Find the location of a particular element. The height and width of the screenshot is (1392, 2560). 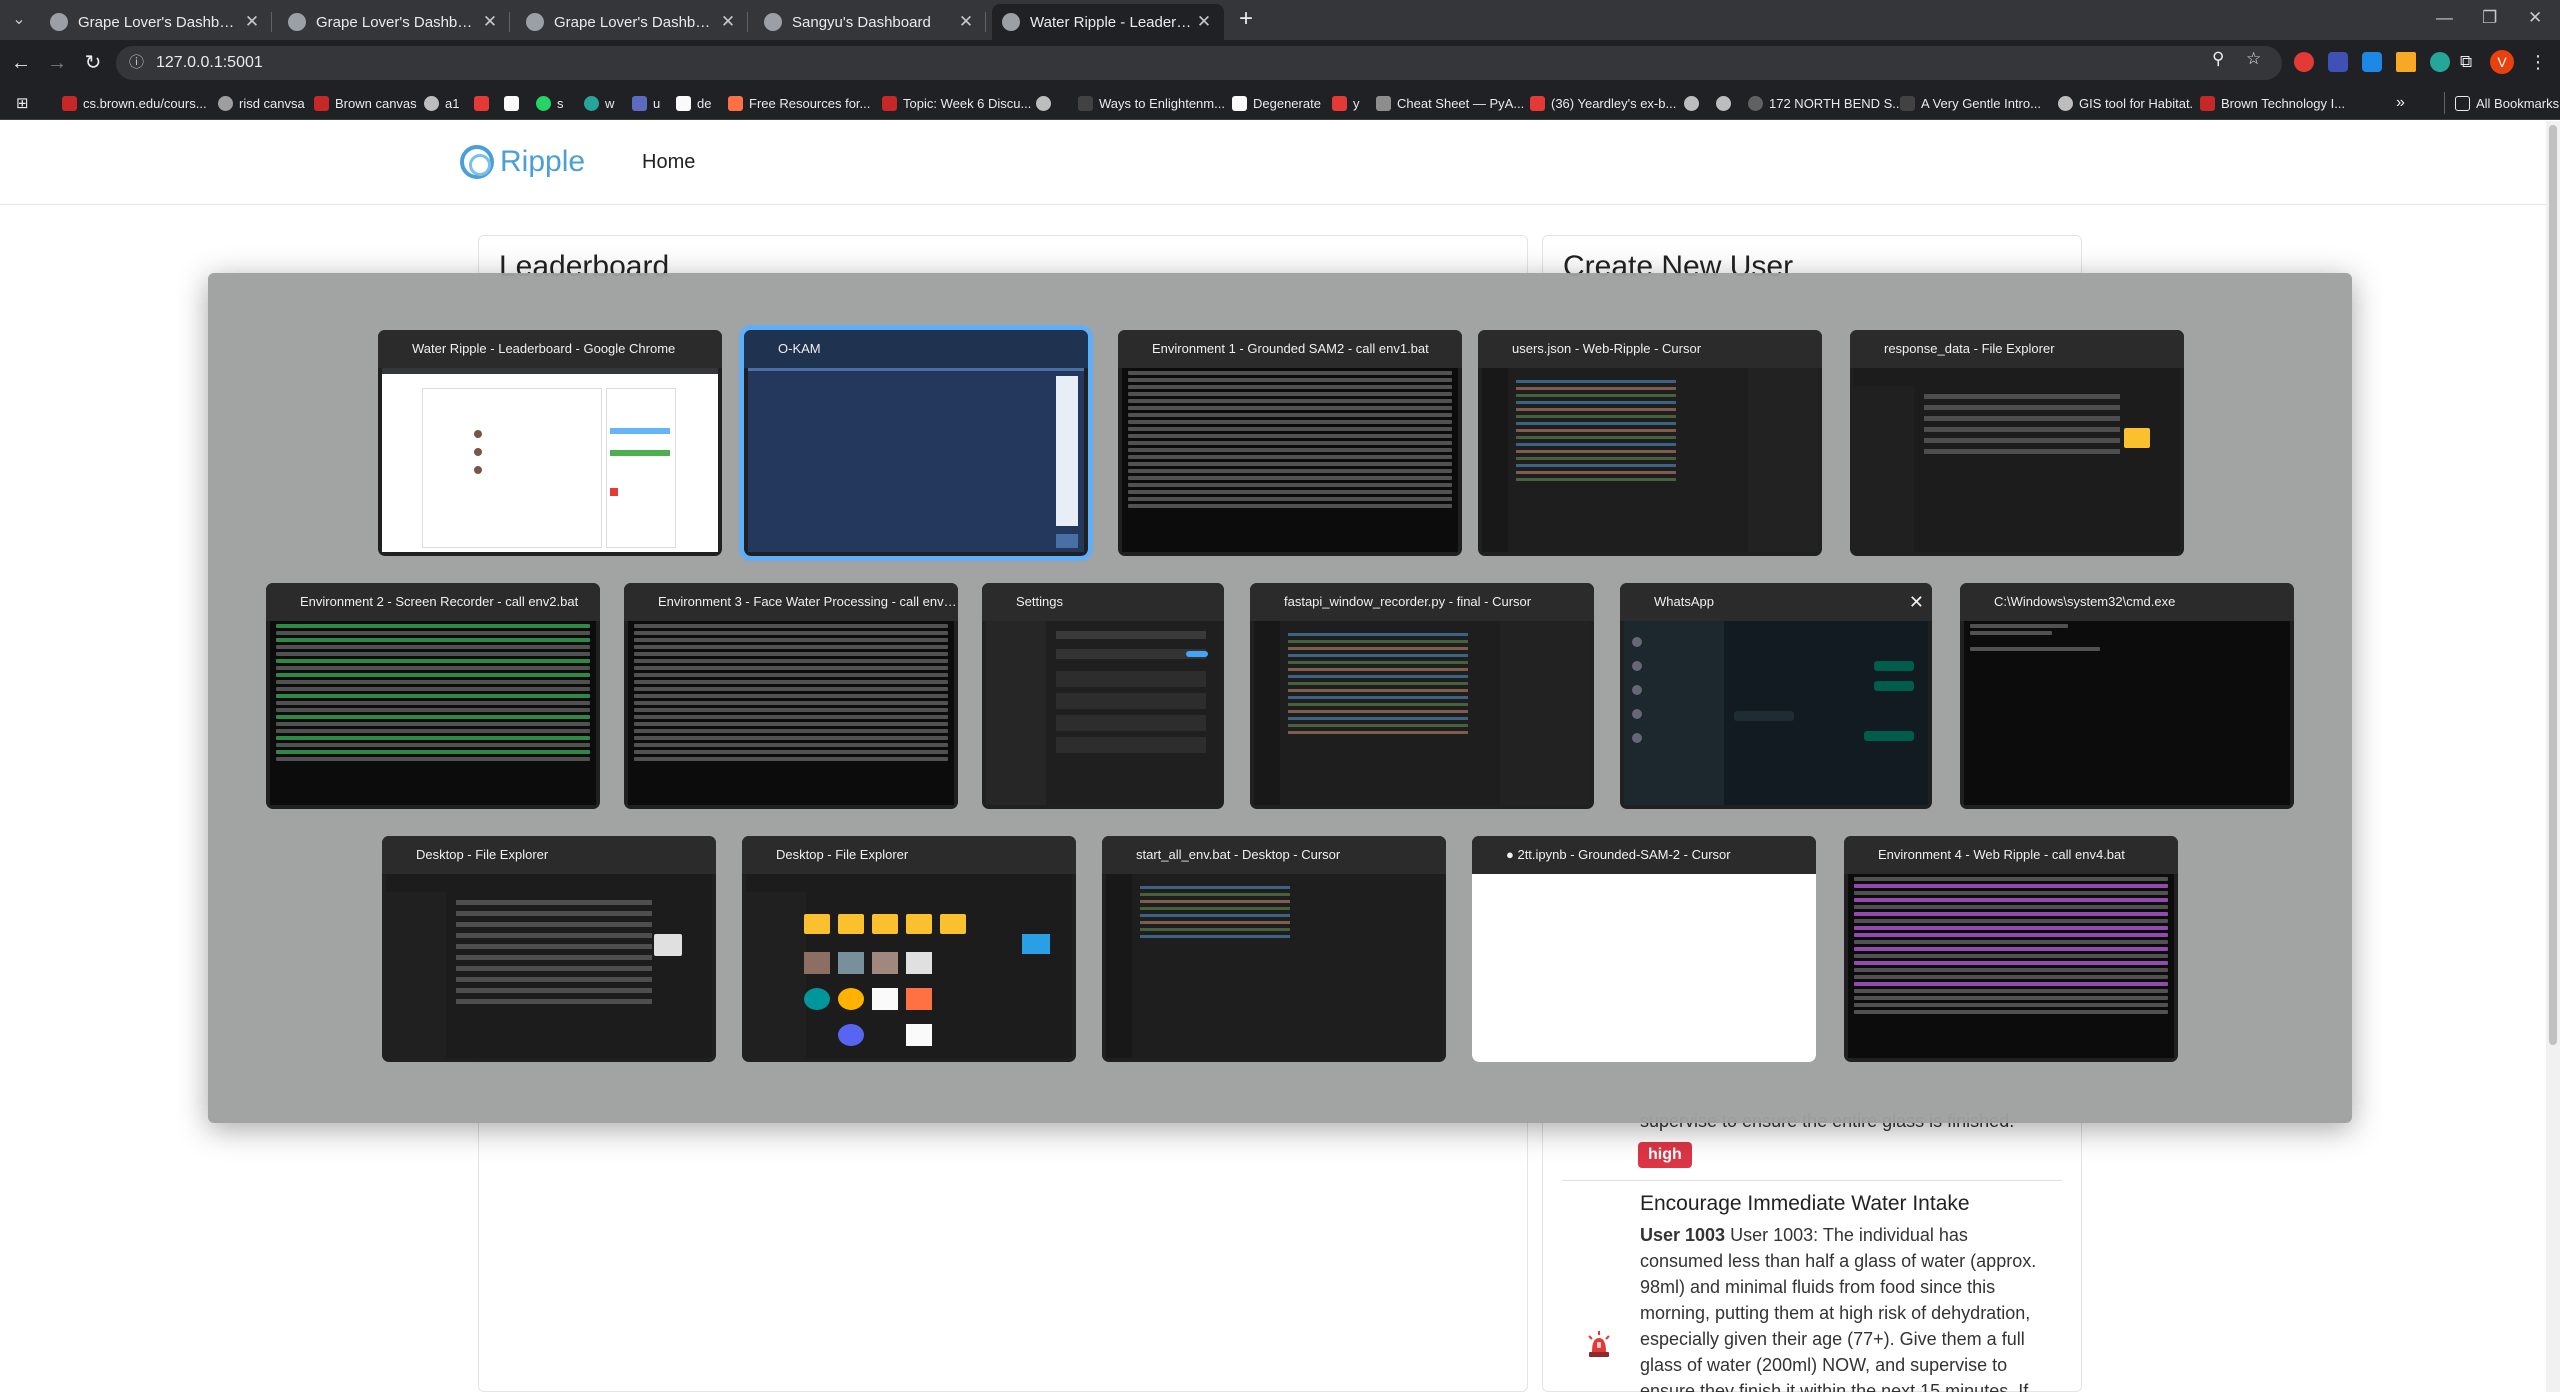

switcher-window-settings: Settings is located at coordinates (1103, 696).